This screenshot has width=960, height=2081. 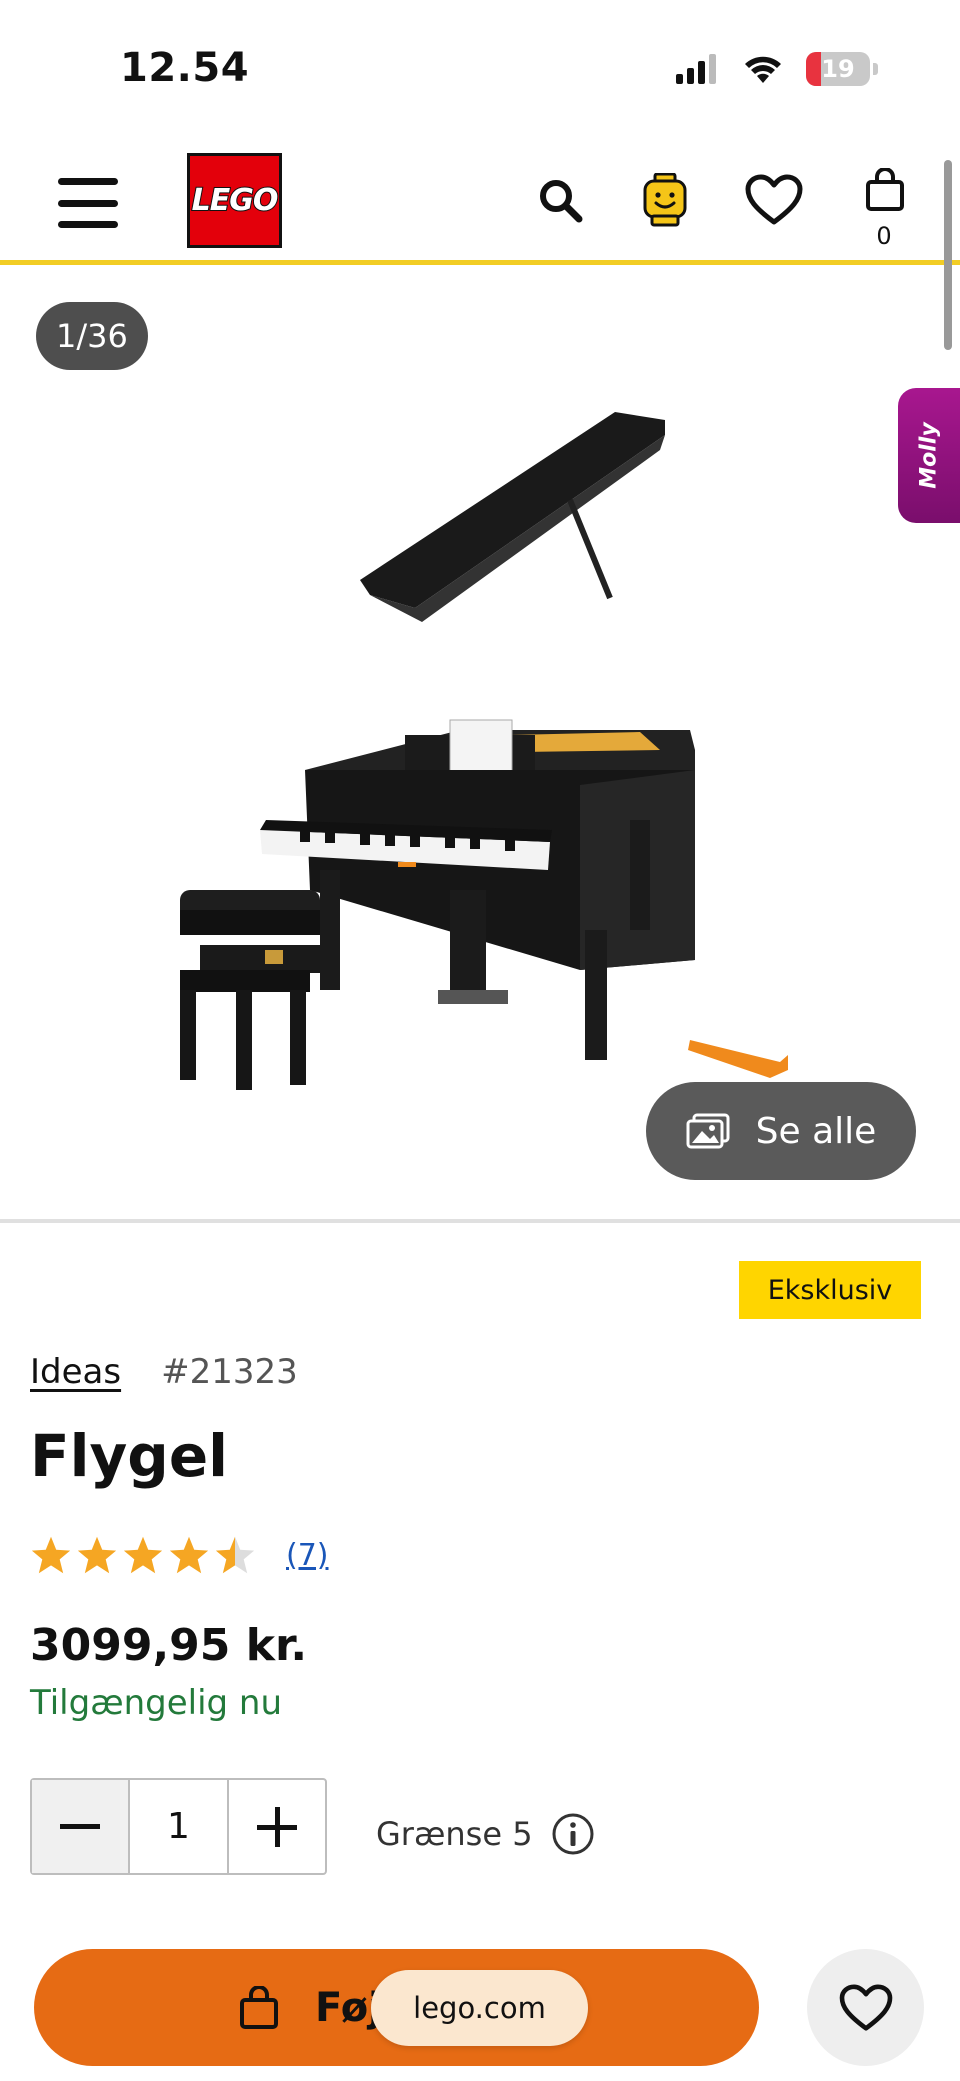 I want to click on purchase-limit: Grænse 5, so click(x=485, y=1834).